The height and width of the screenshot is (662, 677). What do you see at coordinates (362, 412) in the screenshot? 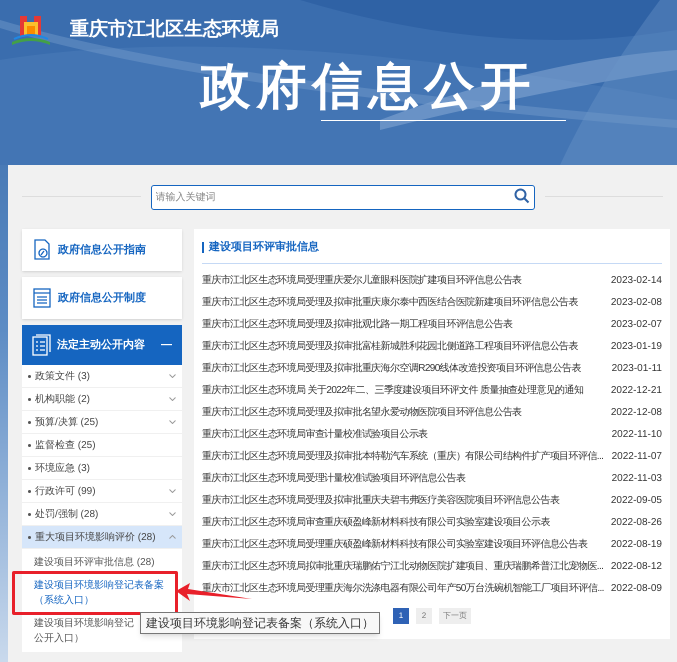
I see `article-link: 重庆市江北区生态环境局受理及拟审批名望永爱动物医院项目环评信息公告表` at bounding box center [362, 412].